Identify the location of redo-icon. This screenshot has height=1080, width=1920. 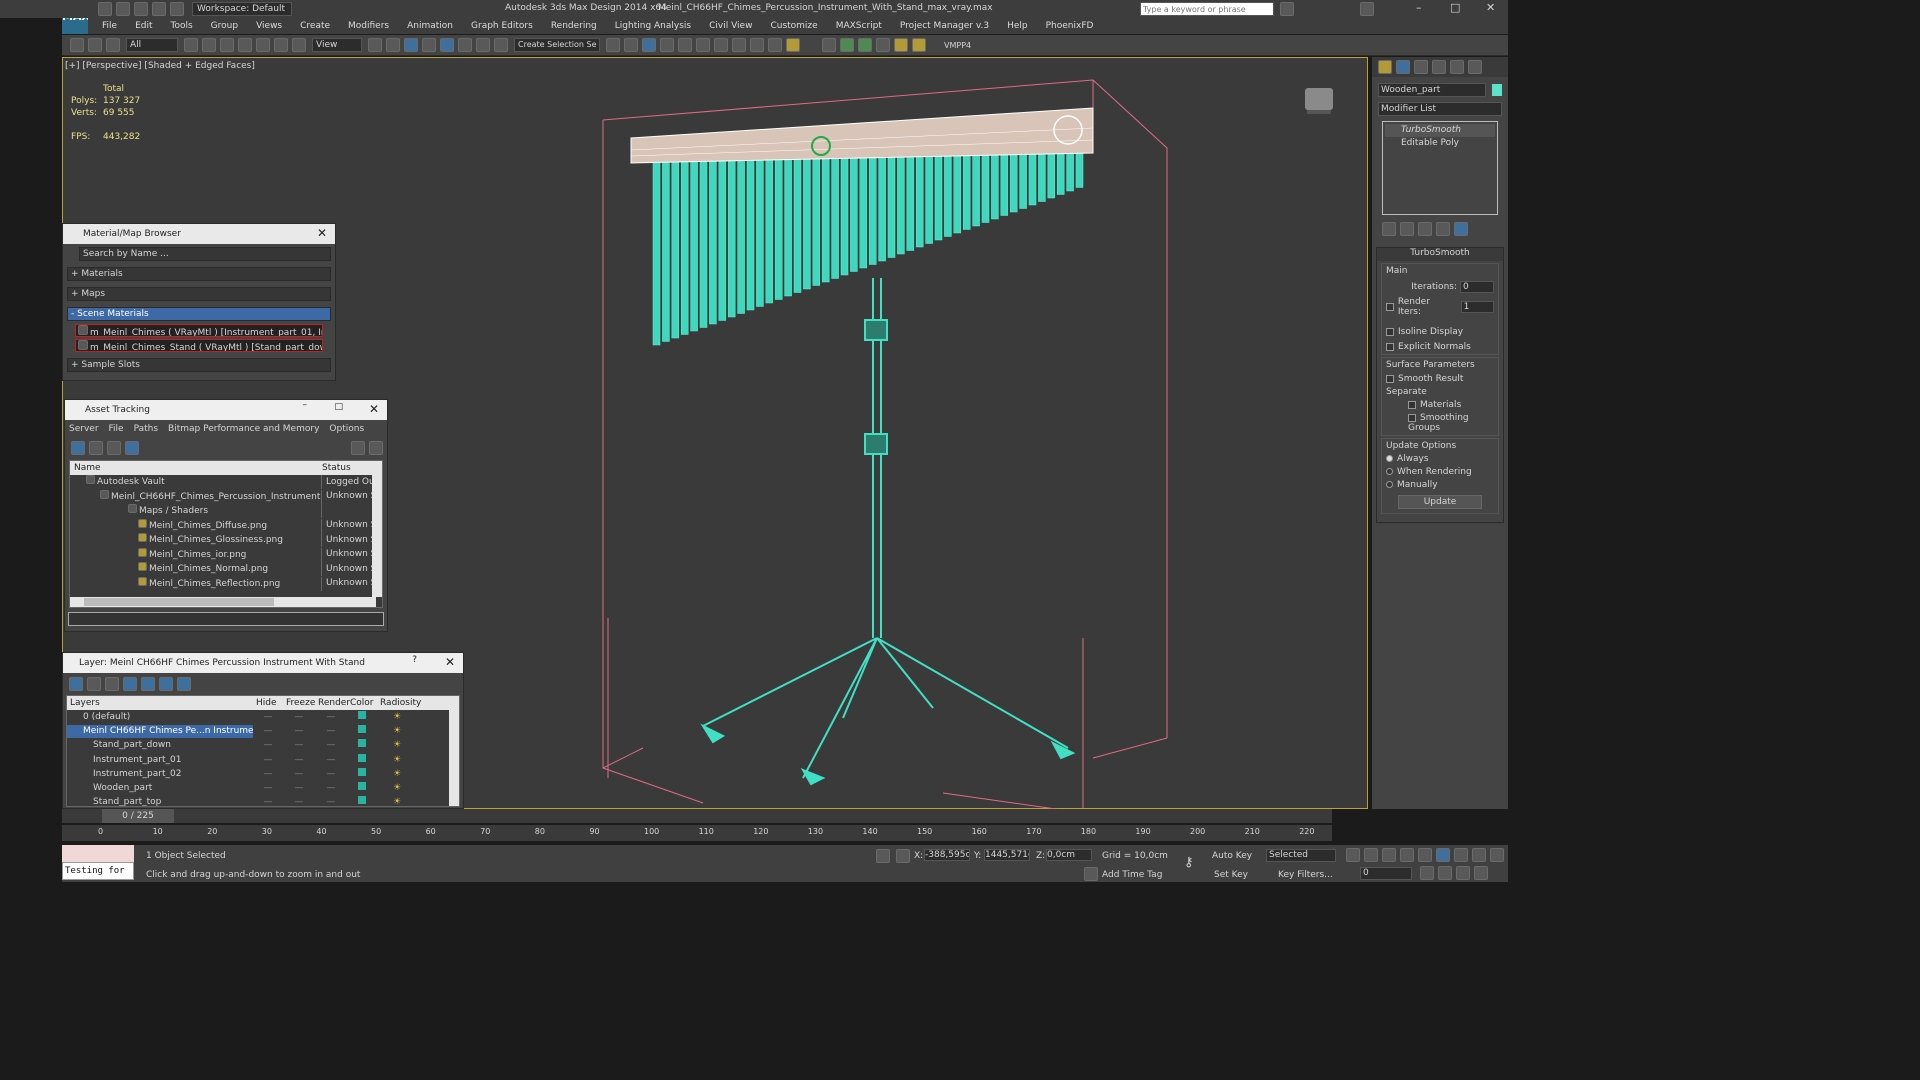
(177, 9).